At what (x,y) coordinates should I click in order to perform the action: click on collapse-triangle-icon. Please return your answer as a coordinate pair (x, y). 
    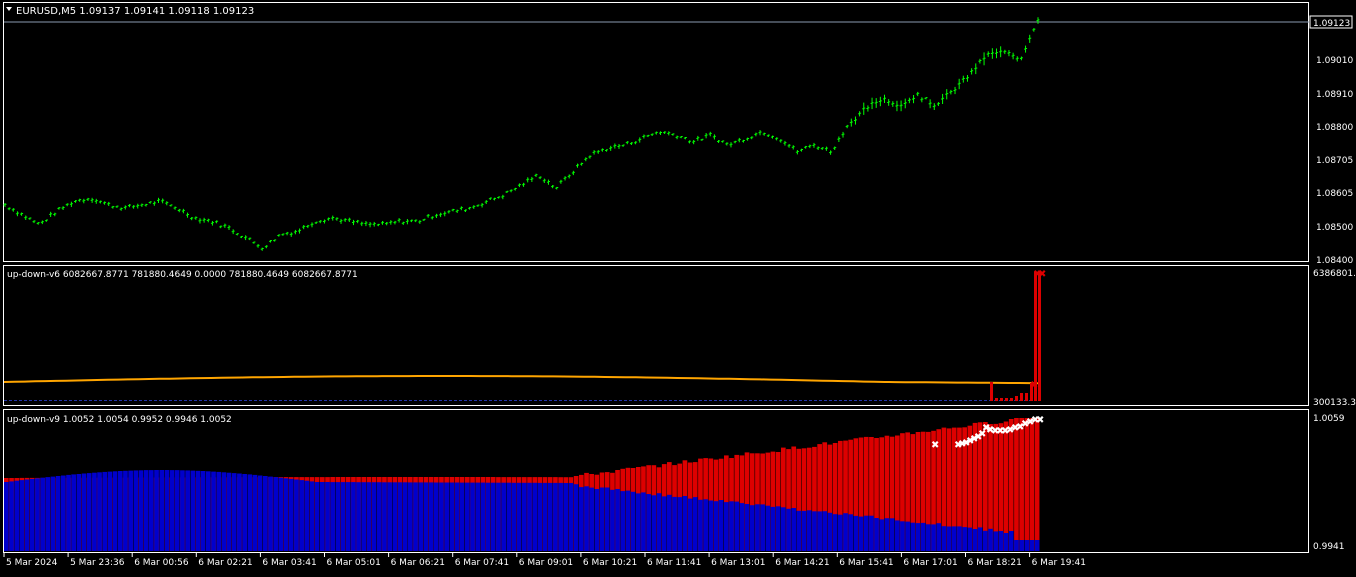
    Looking at the image, I should click on (9, 9).